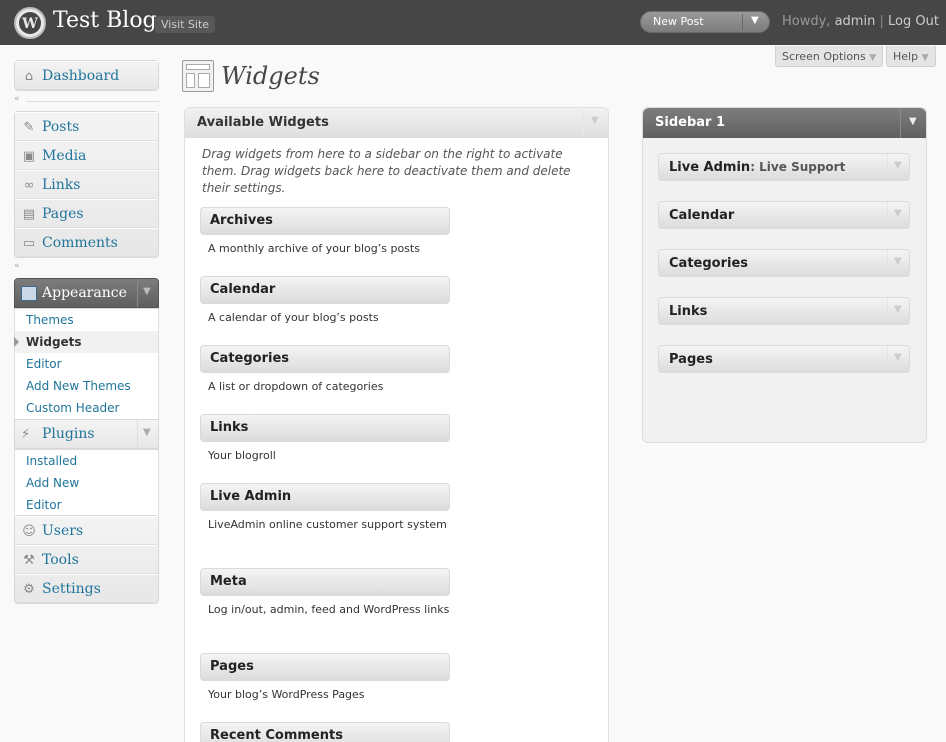 Image resolution: width=946 pixels, height=742 pixels. I want to click on widget-title: Categories, so click(709, 263).